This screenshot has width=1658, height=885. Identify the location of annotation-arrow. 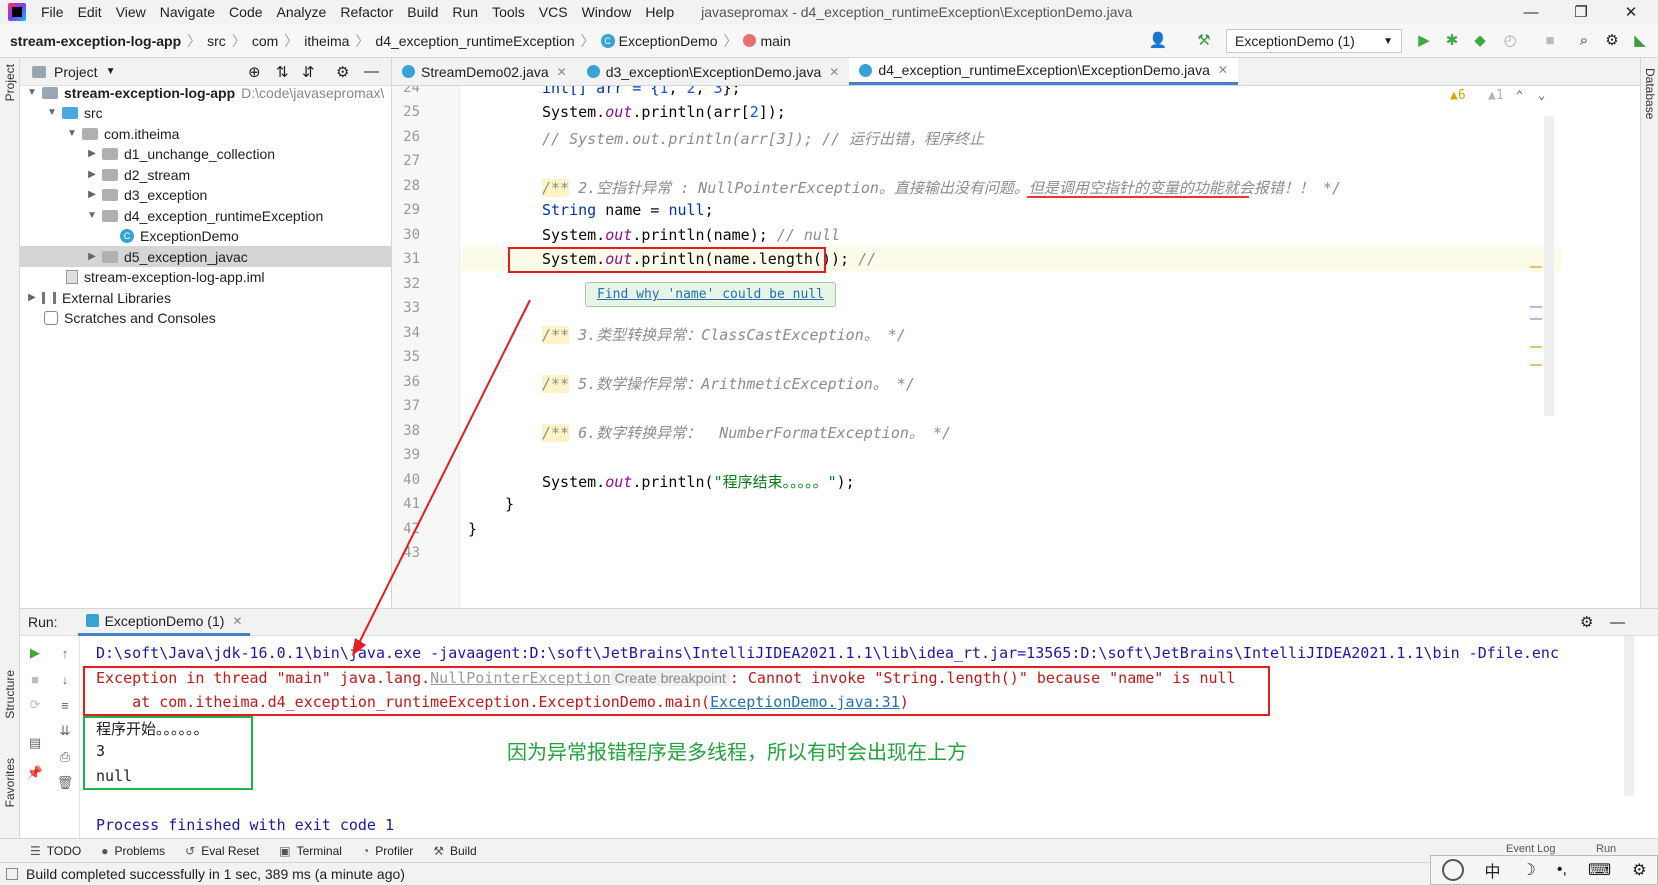
(441, 477).